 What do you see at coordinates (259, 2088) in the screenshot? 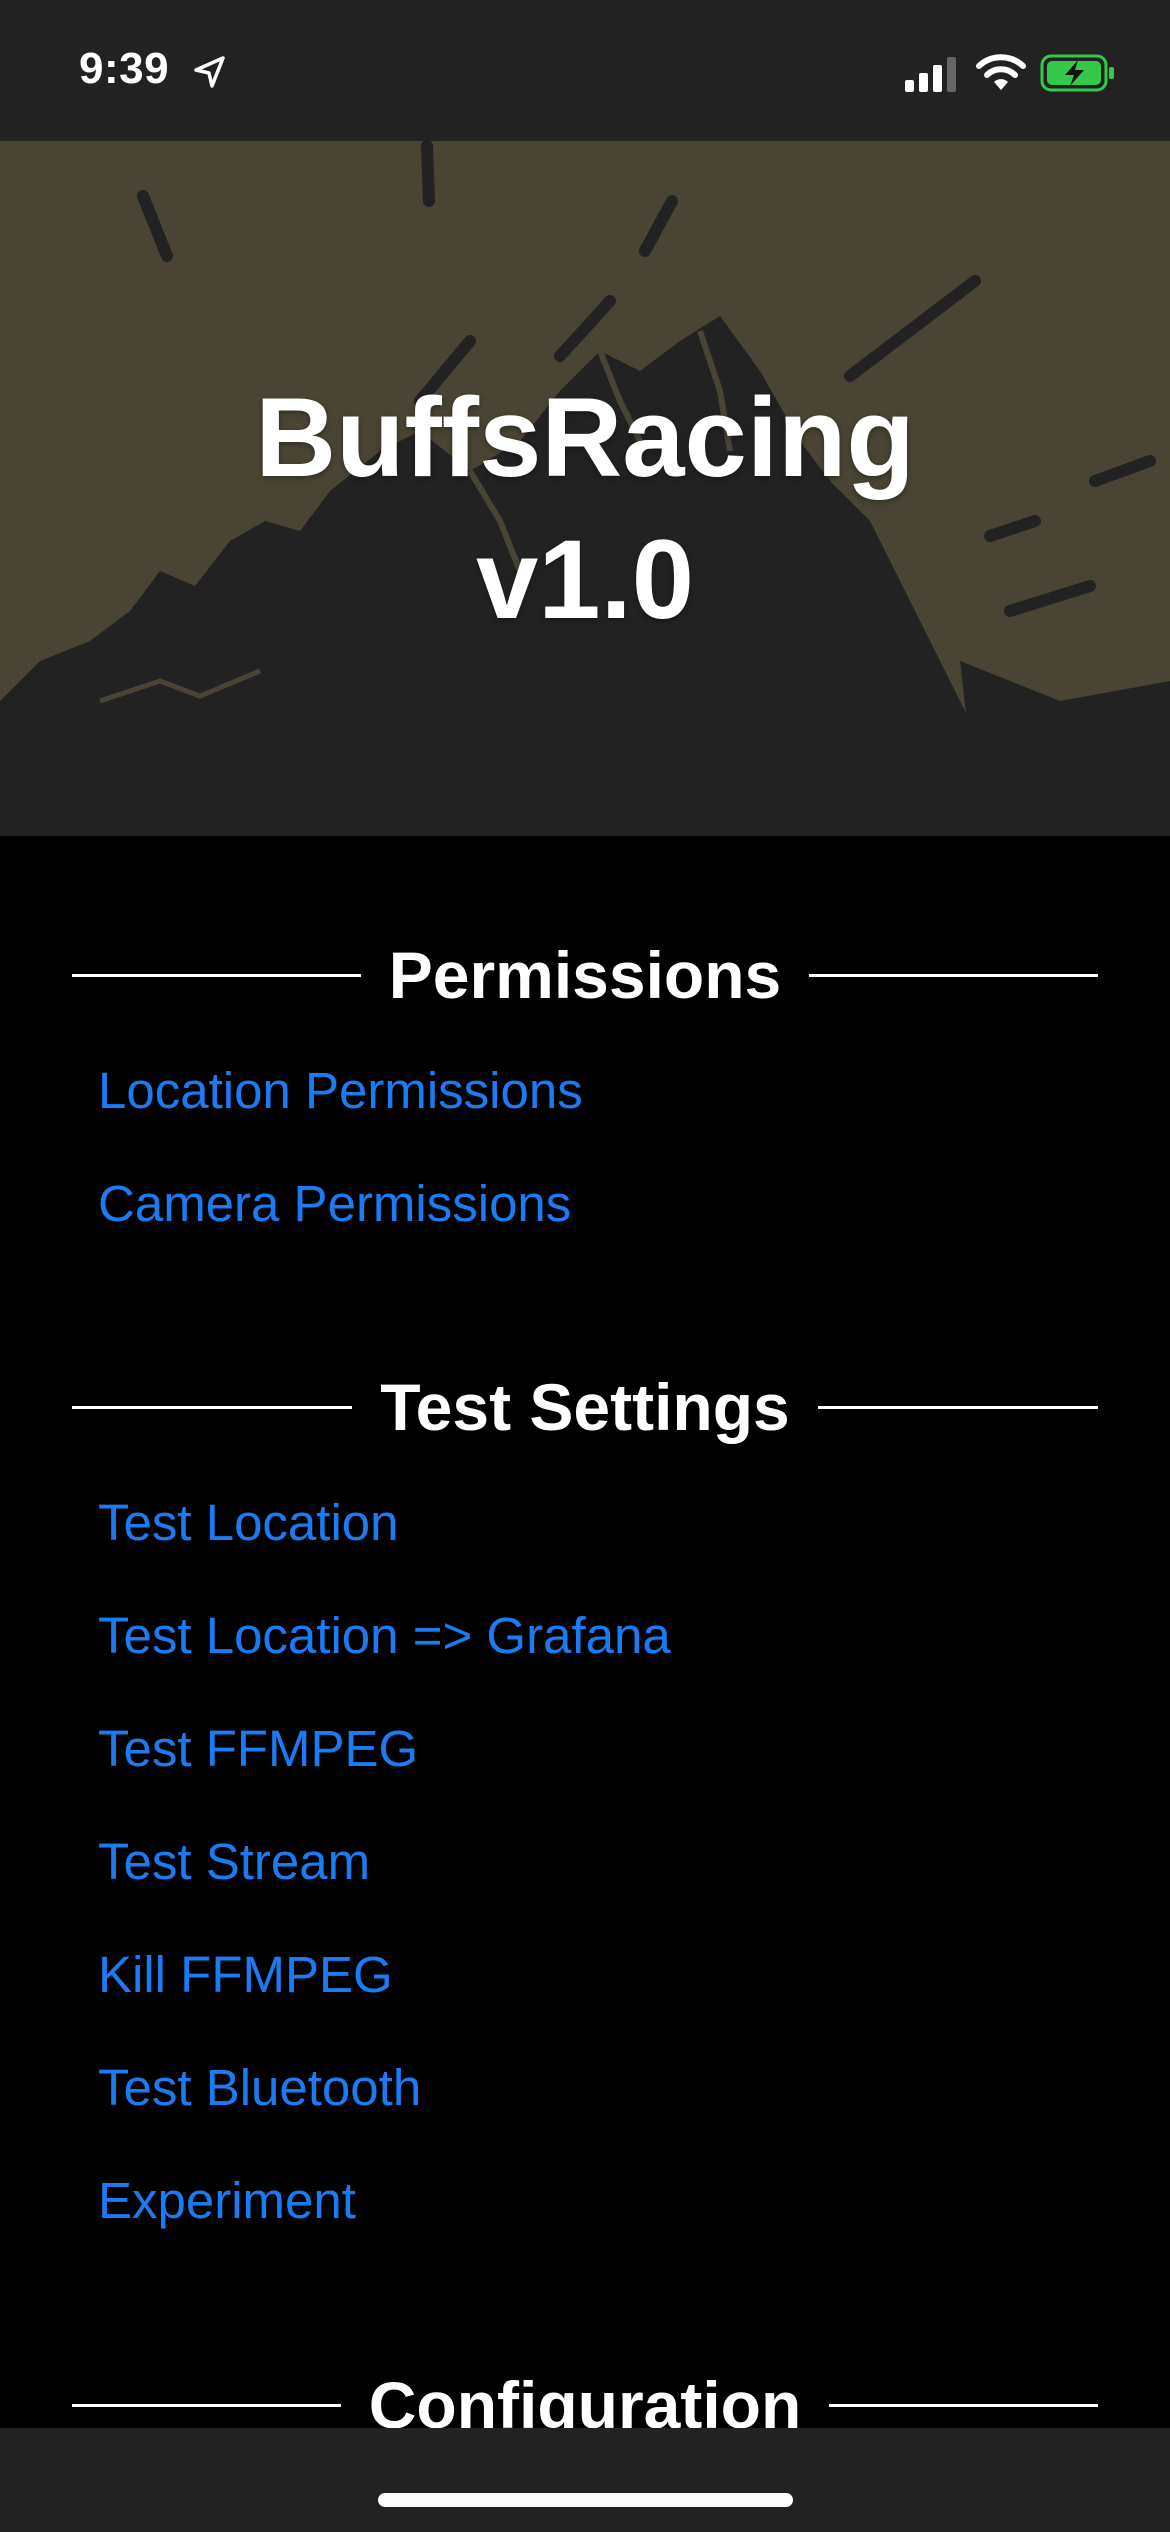
I see `test-bluetooth-link: Test Bluetooth` at bounding box center [259, 2088].